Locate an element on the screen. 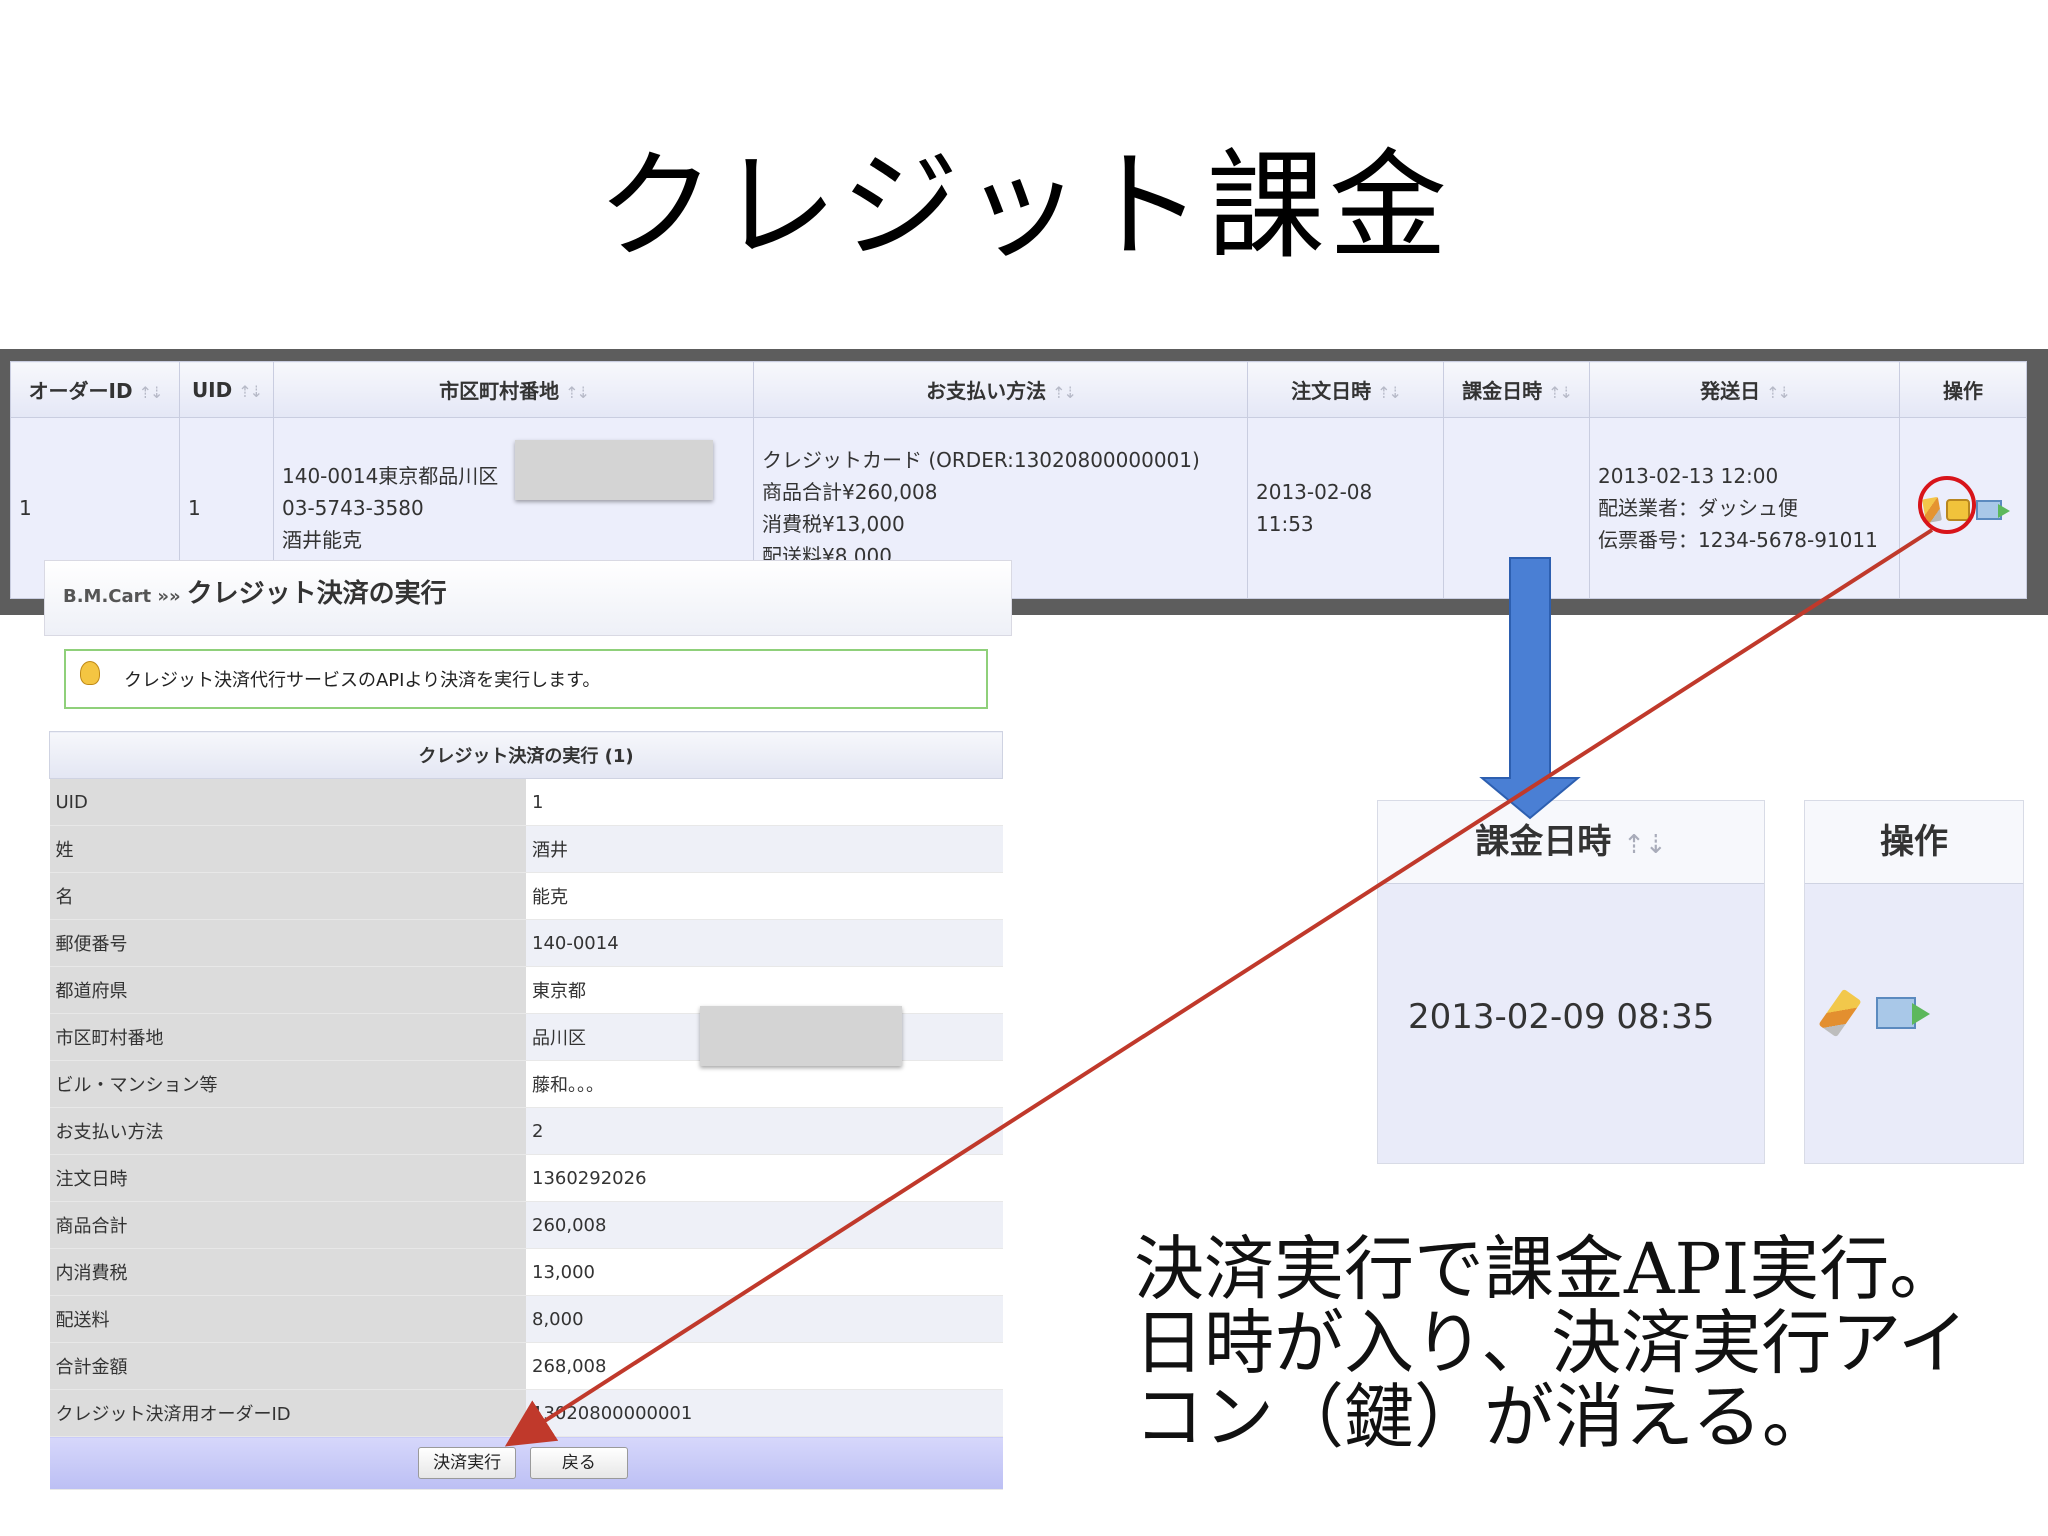 This screenshot has height=1536, width=2048. down-arrow-shape is located at coordinates (1530, 688).